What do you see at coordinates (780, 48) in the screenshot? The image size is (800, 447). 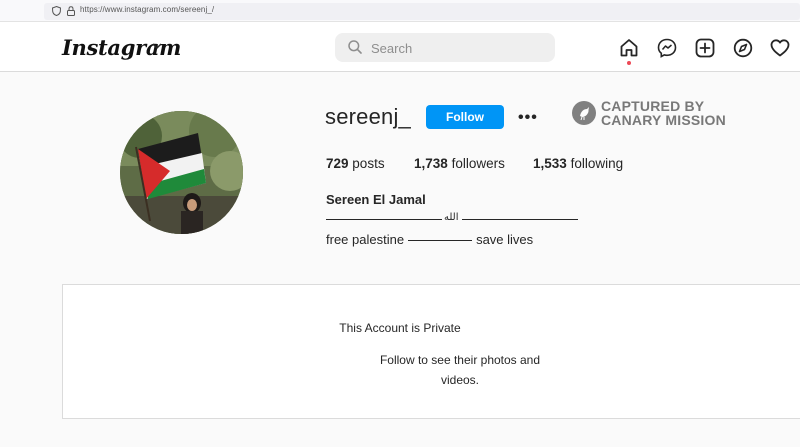 I see `activity-heart-icon` at bounding box center [780, 48].